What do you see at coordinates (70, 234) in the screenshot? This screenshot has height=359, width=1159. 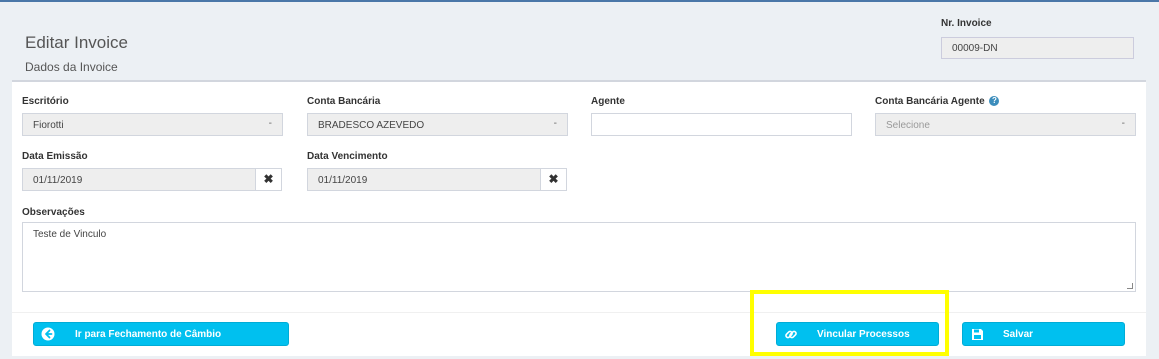 I see `observacoes-text: Teste de Vinculo` at bounding box center [70, 234].